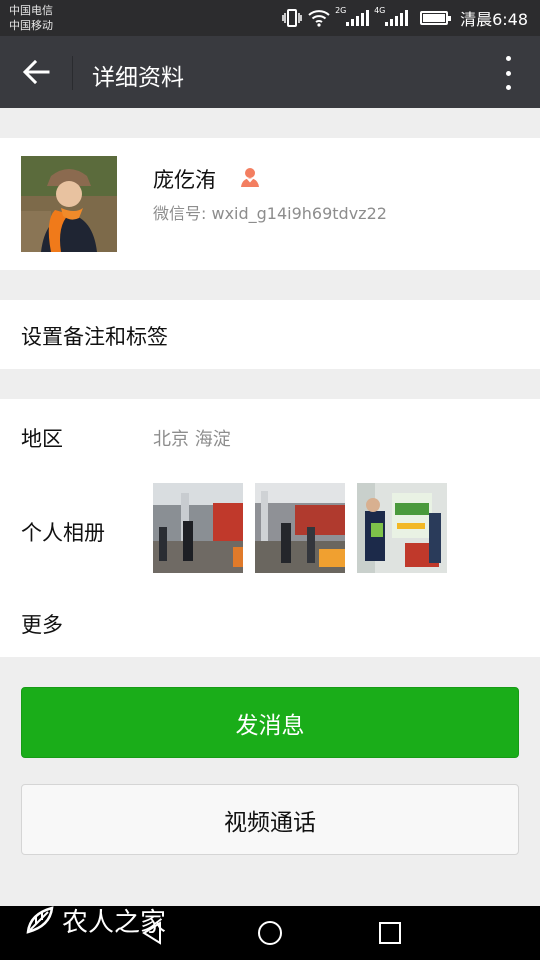 This screenshot has width=540, height=960. Describe the element at coordinates (508, 73) in the screenshot. I see `more-options-button` at that location.